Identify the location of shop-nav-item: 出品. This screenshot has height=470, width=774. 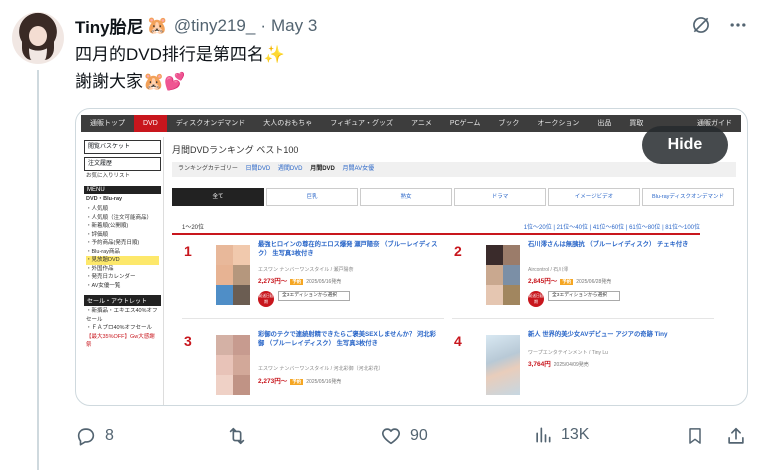
(604, 123).